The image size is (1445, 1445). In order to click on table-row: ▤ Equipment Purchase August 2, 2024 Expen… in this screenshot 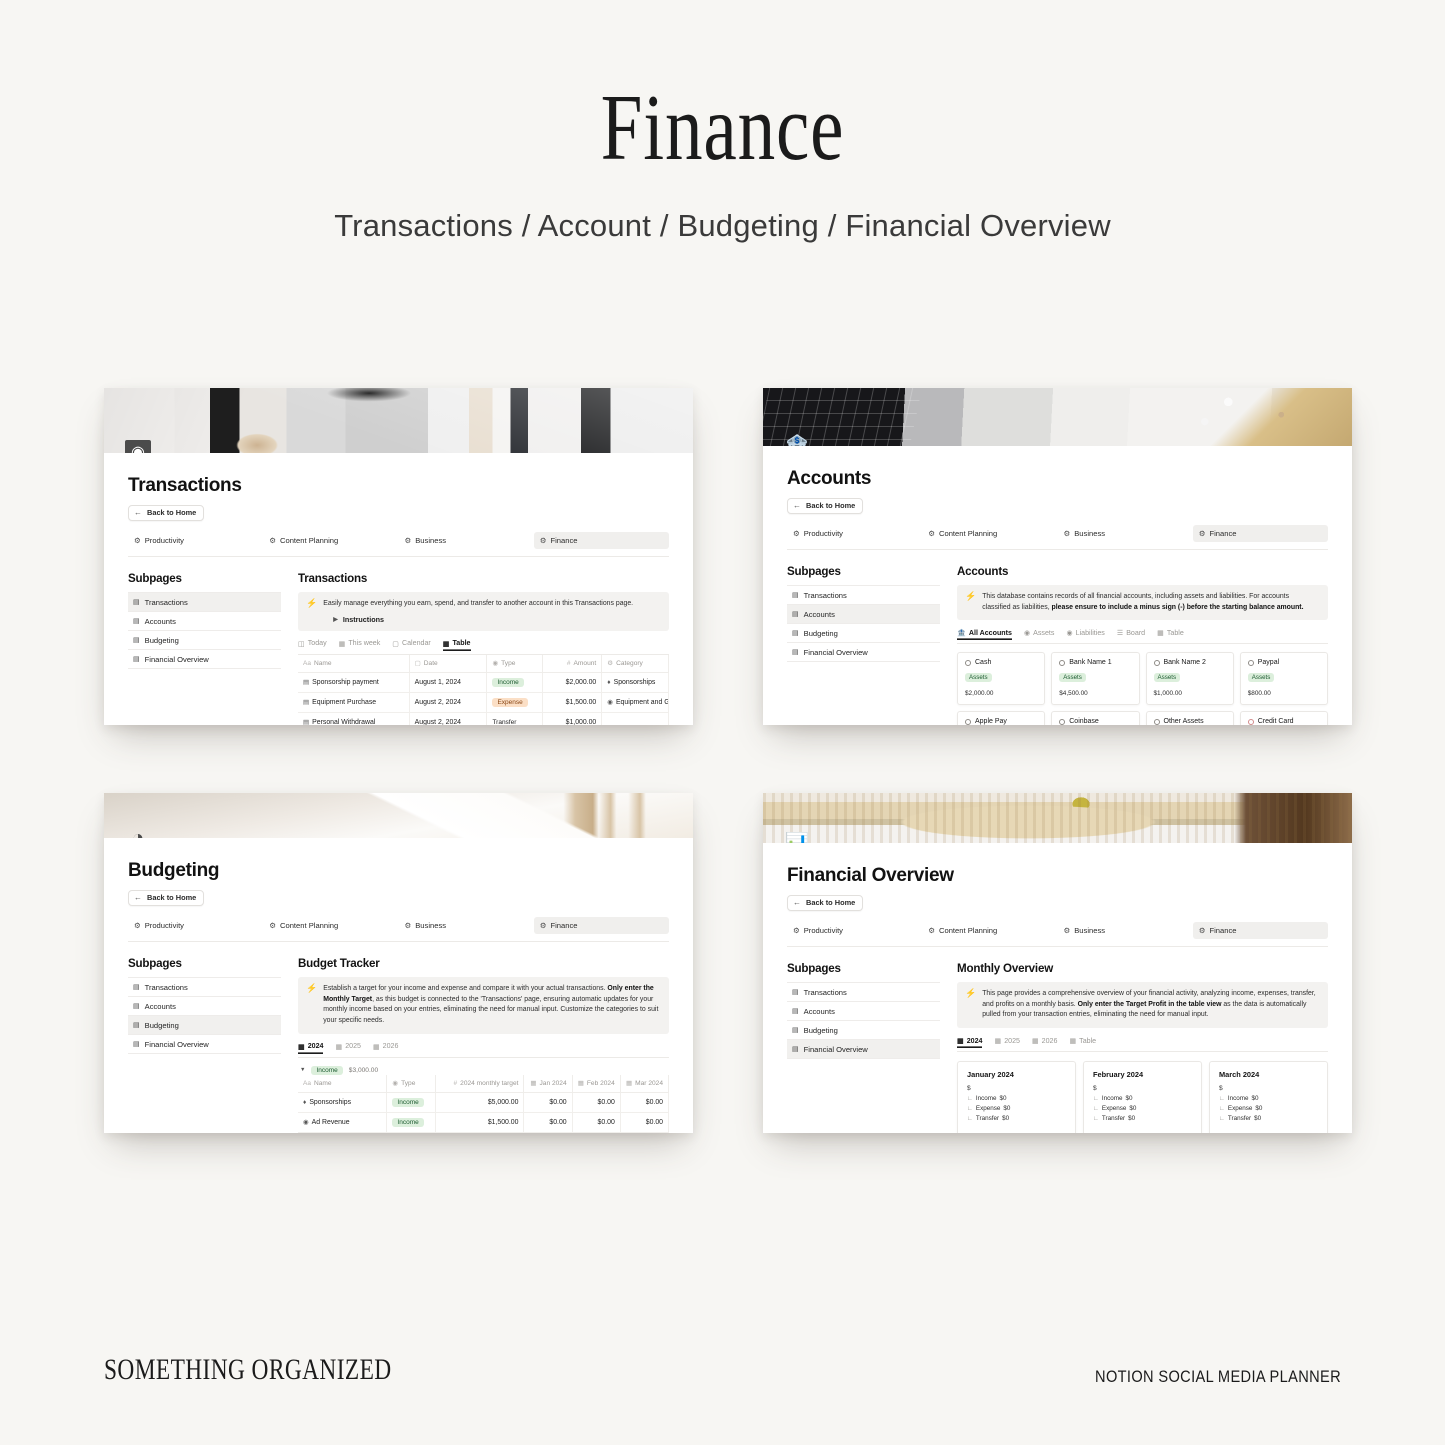, I will do `click(483, 702)`.